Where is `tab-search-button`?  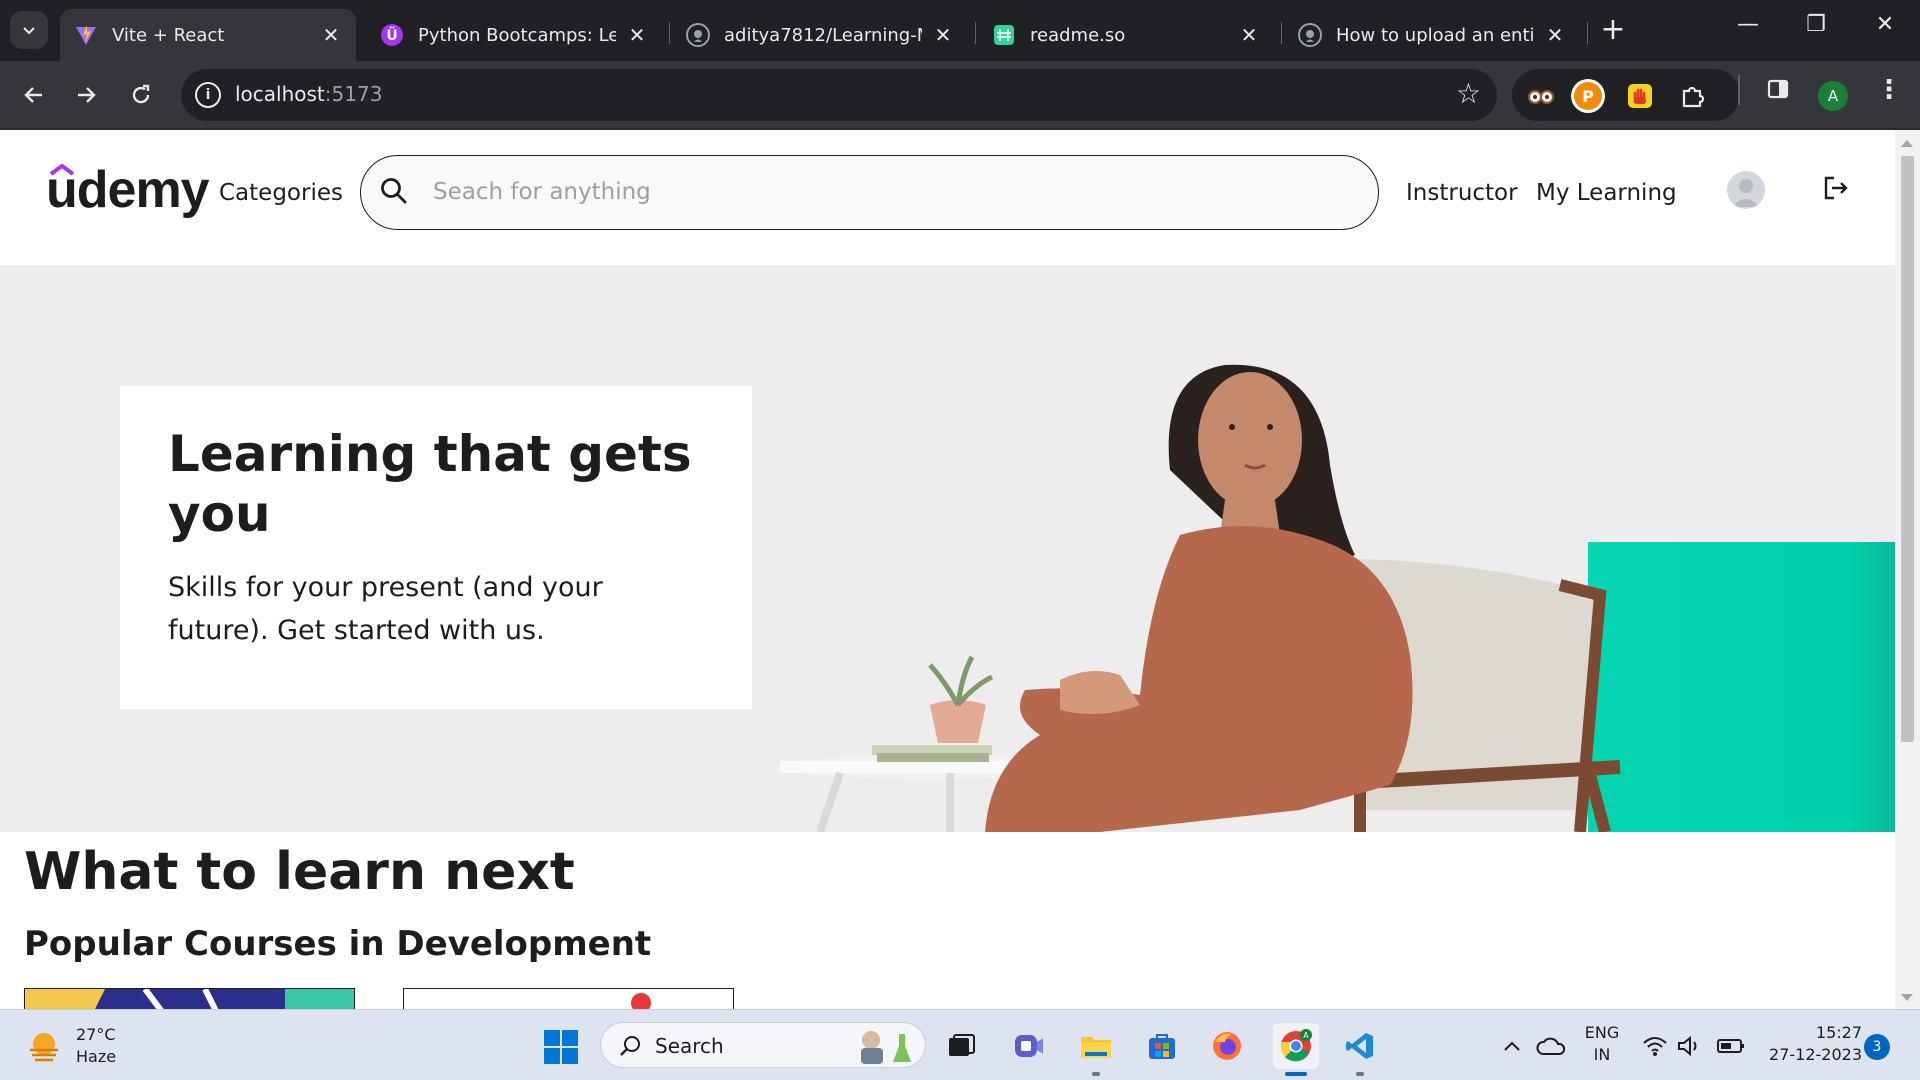
tab-search-button is located at coordinates (29, 30).